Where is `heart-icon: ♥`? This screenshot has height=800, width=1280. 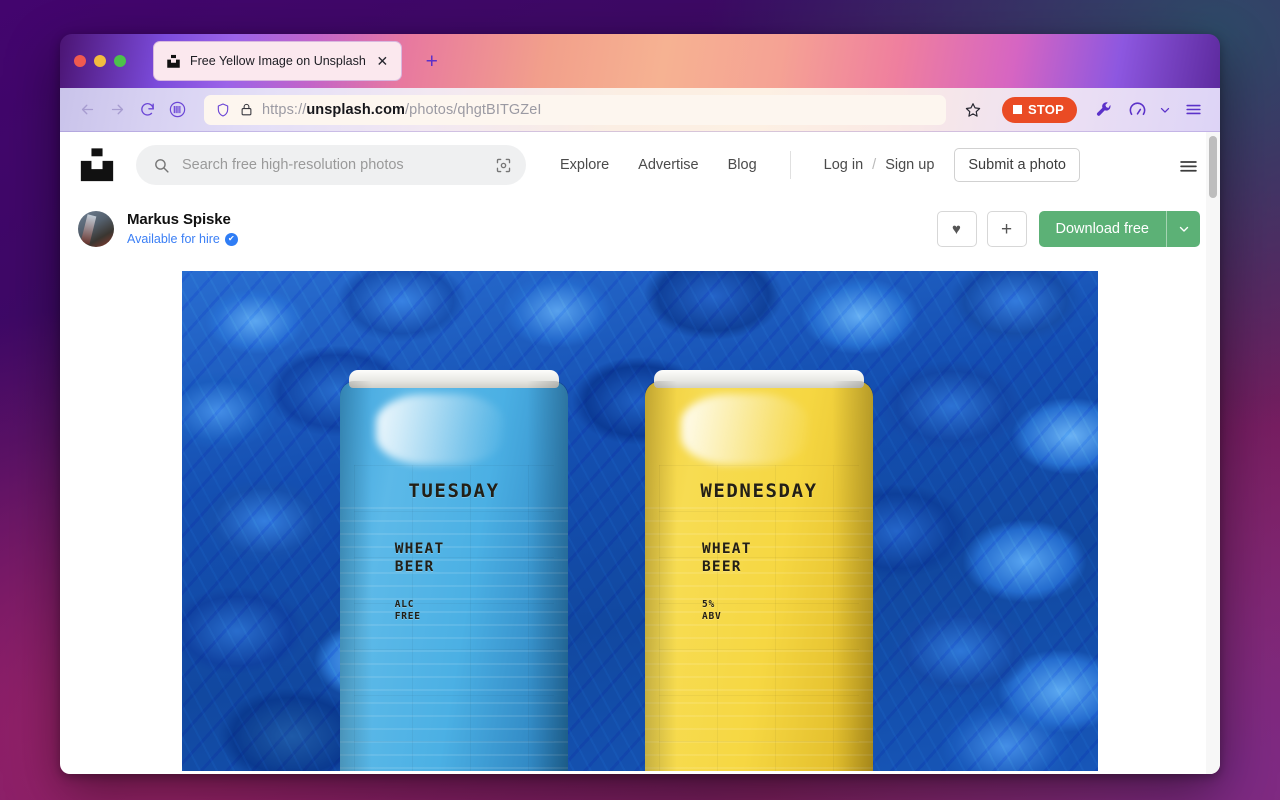
heart-icon: ♥ is located at coordinates (956, 229).